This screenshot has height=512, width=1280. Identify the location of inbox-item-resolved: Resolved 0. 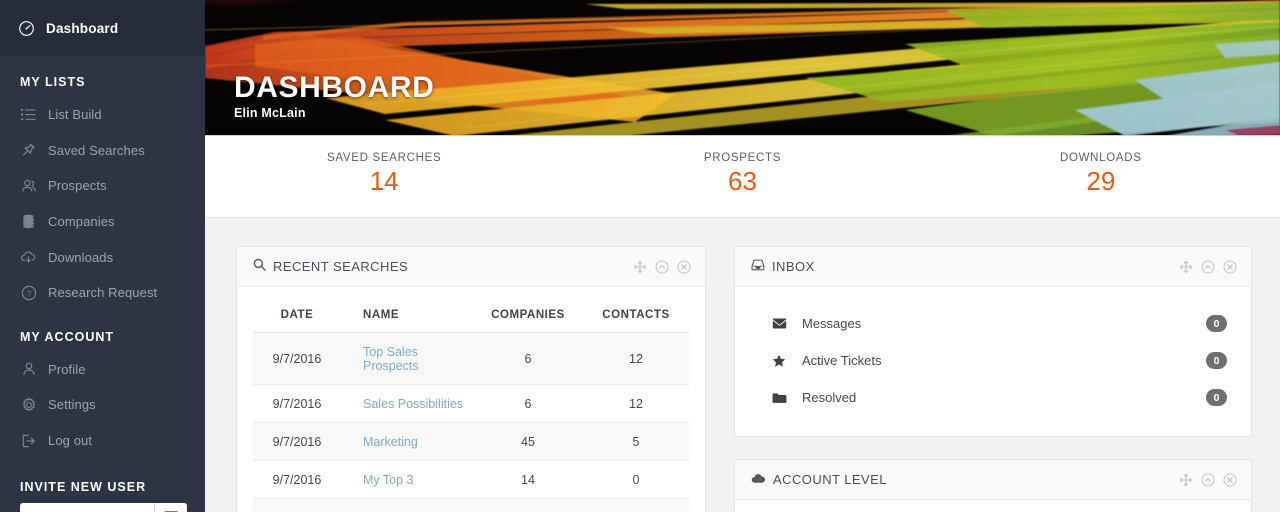
(993, 397).